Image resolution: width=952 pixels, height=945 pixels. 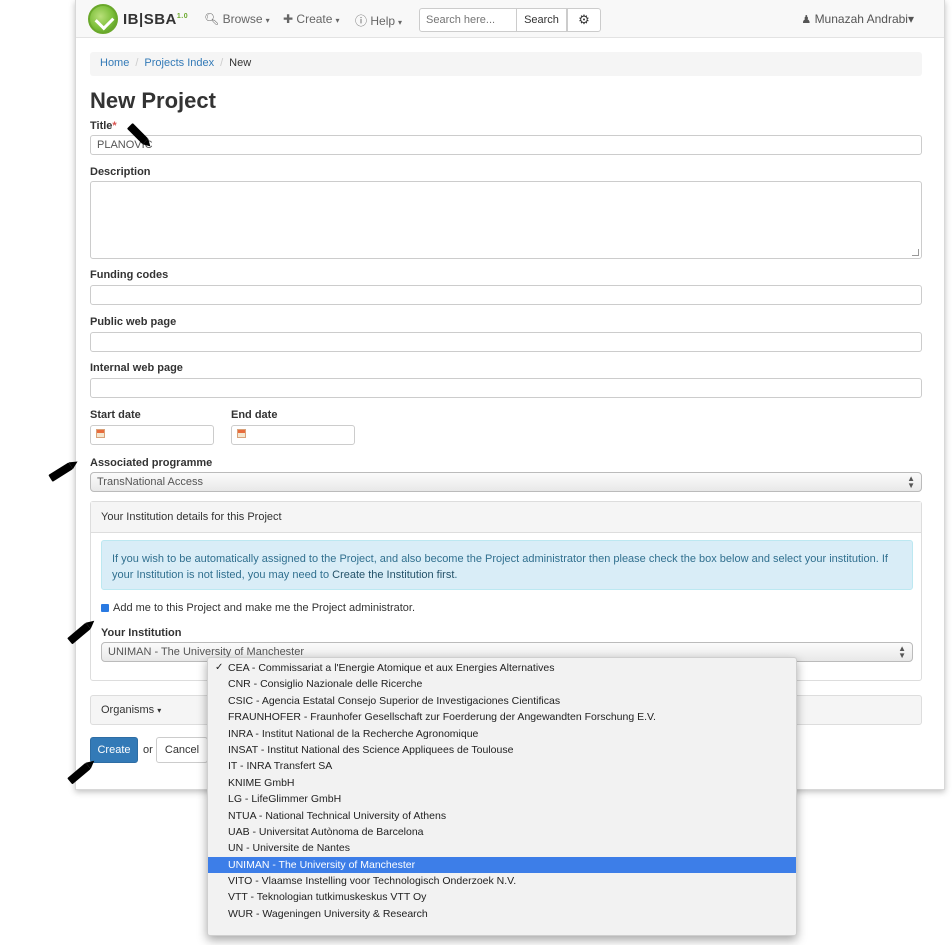 What do you see at coordinates (506, 64) in the screenshot?
I see `breadcrumb: Home / Projects Index / New` at bounding box center [506, 64].